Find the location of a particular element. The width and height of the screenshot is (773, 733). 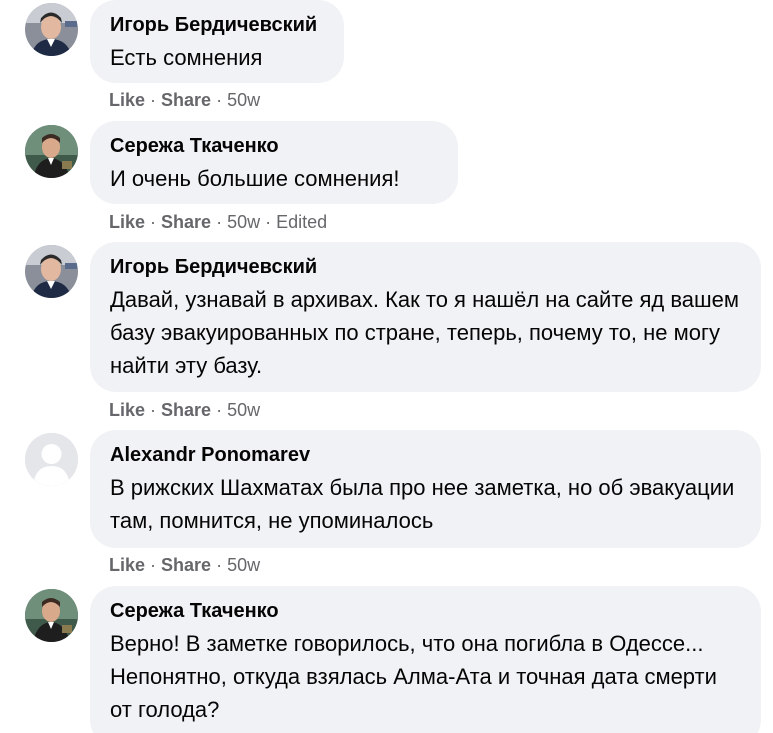

comment-bubble: Игорь Бердичевский Есть сомнения is located at coordinates (217, 41).